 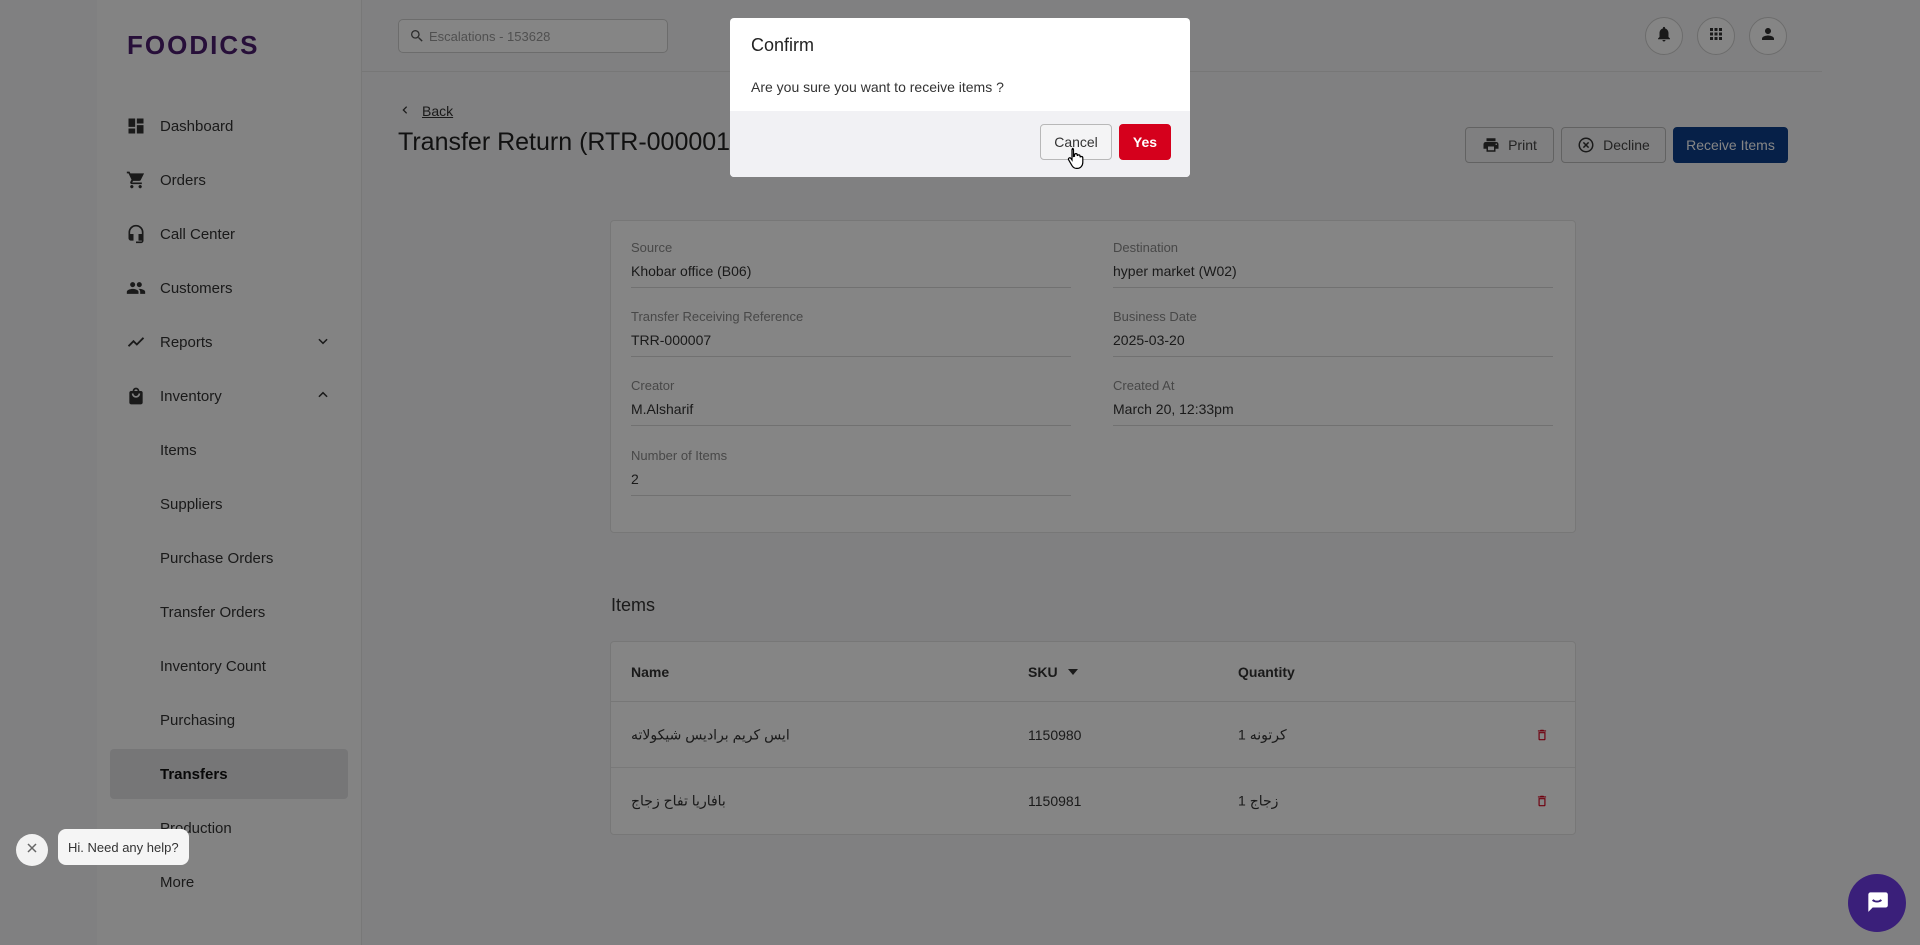 I want to click on chat-icon, so click(x=1877, y=903).